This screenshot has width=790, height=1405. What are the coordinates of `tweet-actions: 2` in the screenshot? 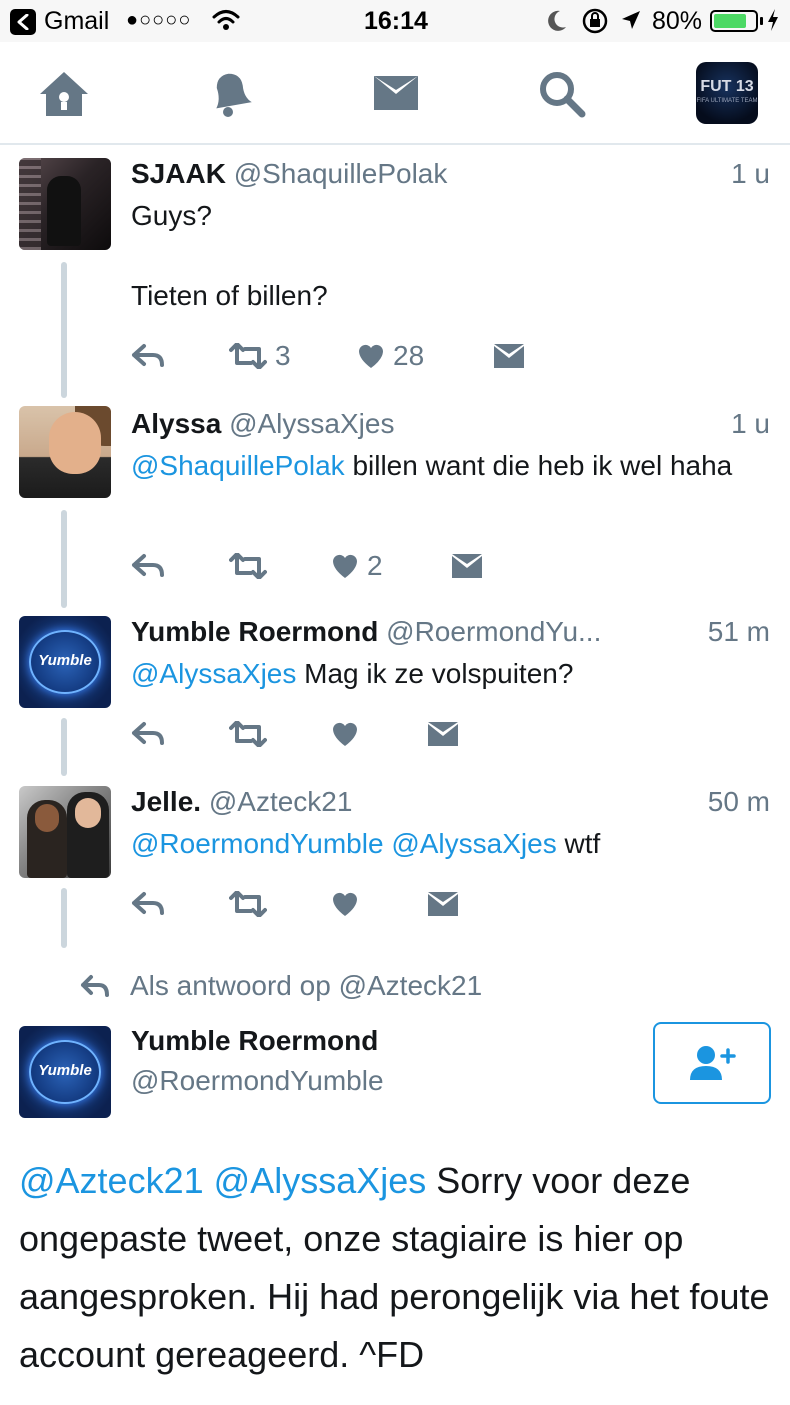 It's located at (381, 566).